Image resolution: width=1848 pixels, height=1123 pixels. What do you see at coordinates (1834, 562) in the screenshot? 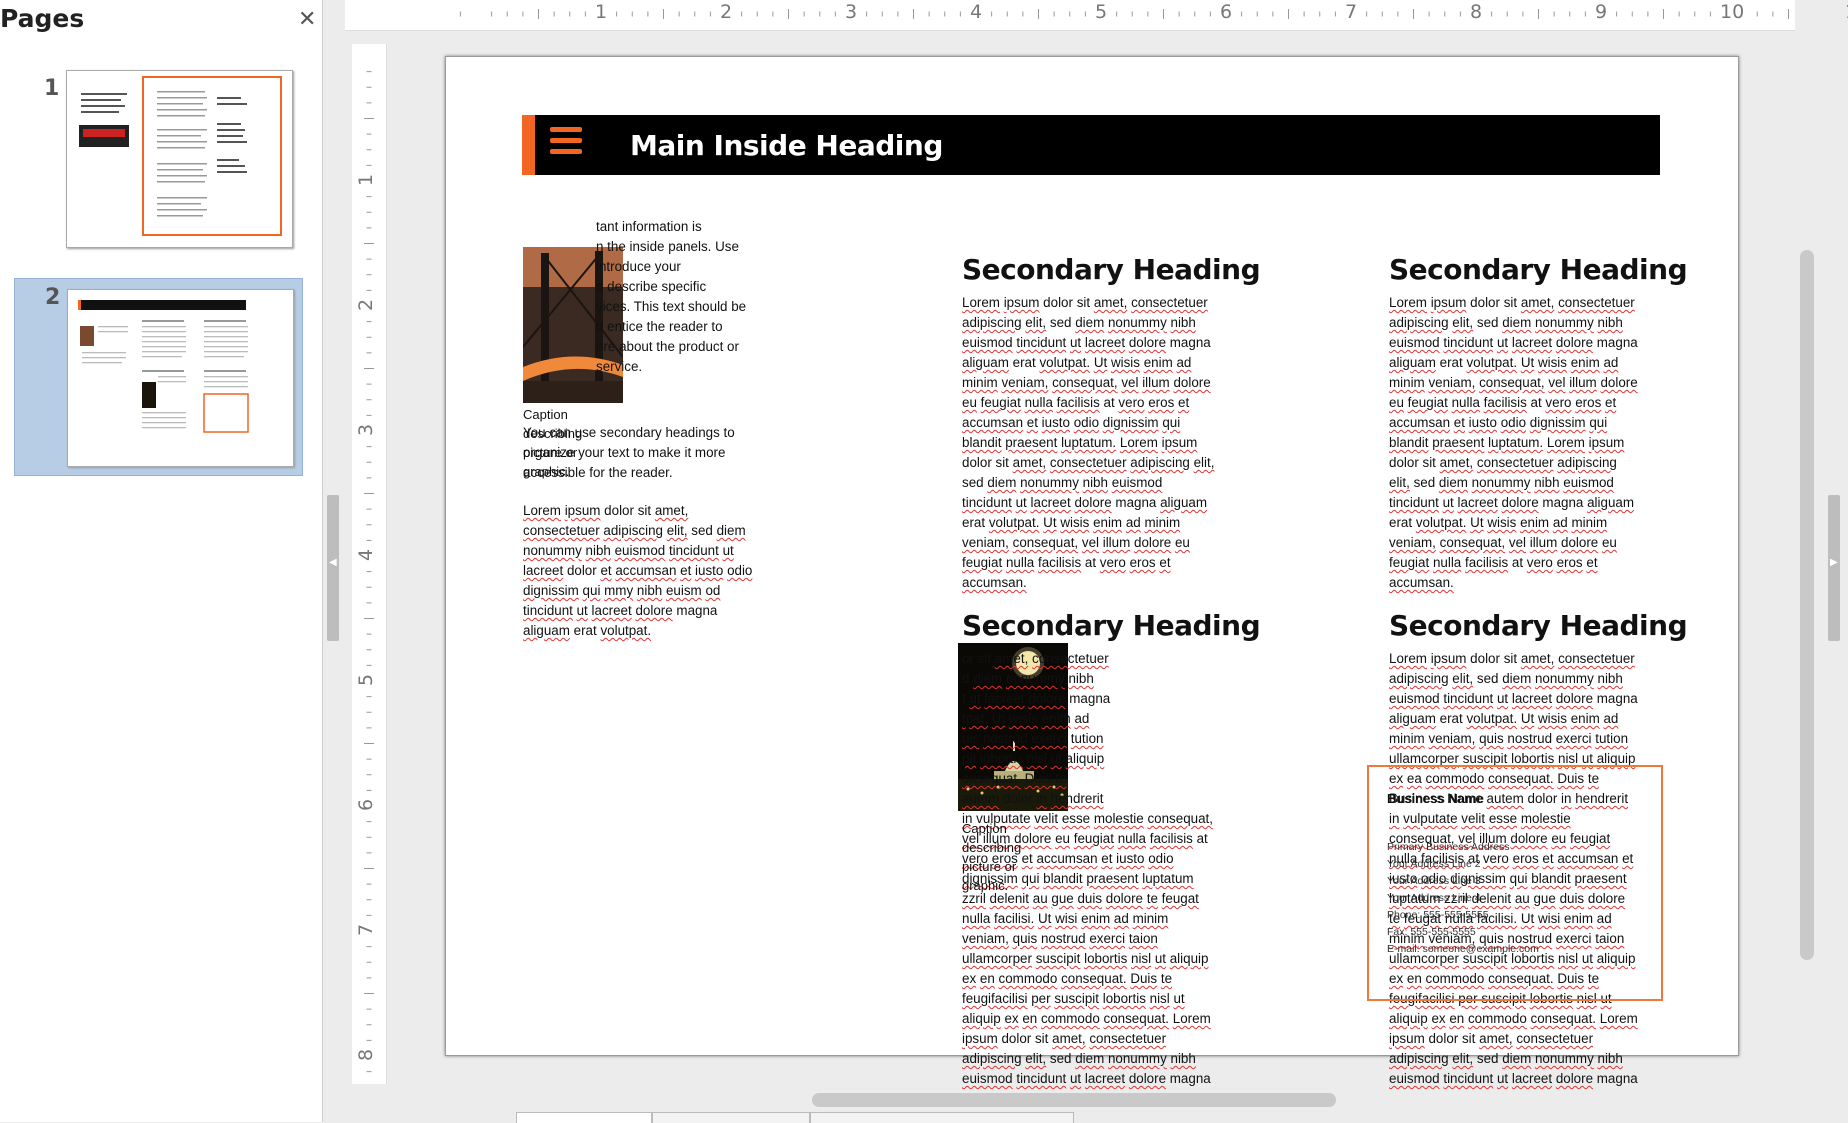
I see `chevron-right-icon: ▶` at bounding box center [1834, 562].